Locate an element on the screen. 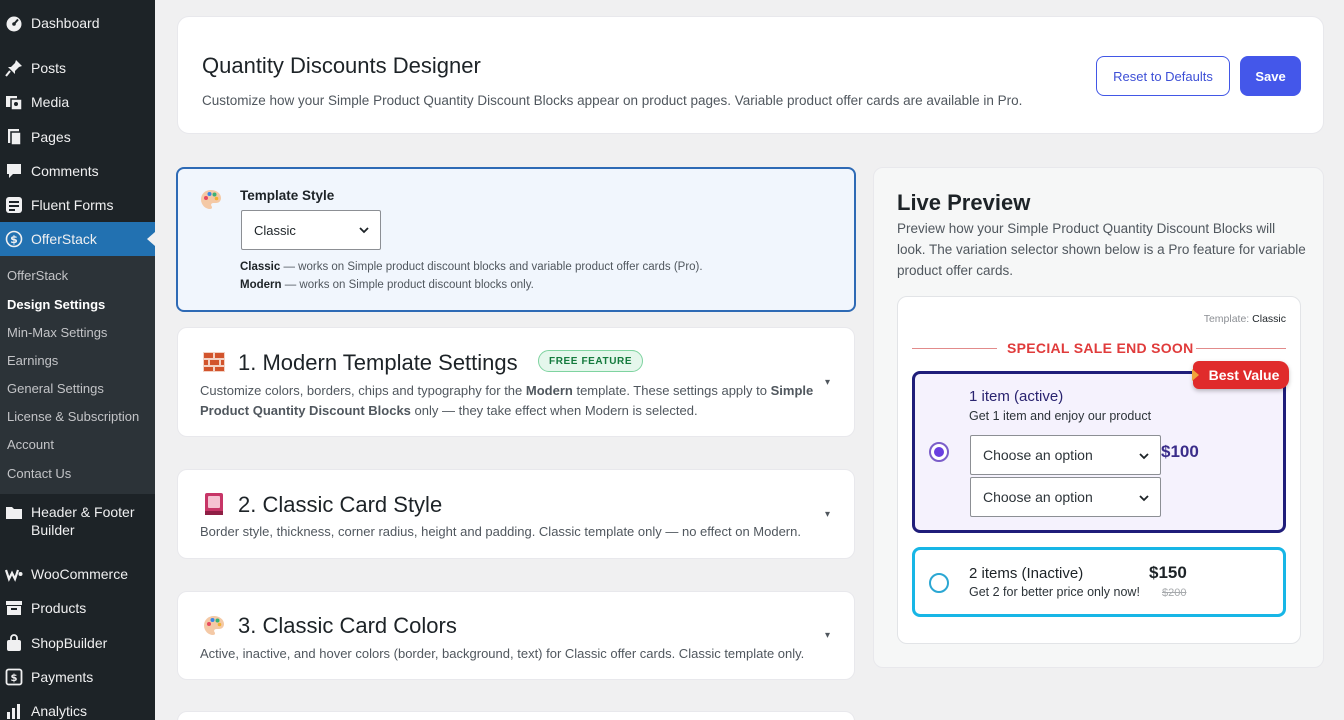 The width and height of the screenshot is (1344, 720). notebook-icon is located at coordinates (214, 504).